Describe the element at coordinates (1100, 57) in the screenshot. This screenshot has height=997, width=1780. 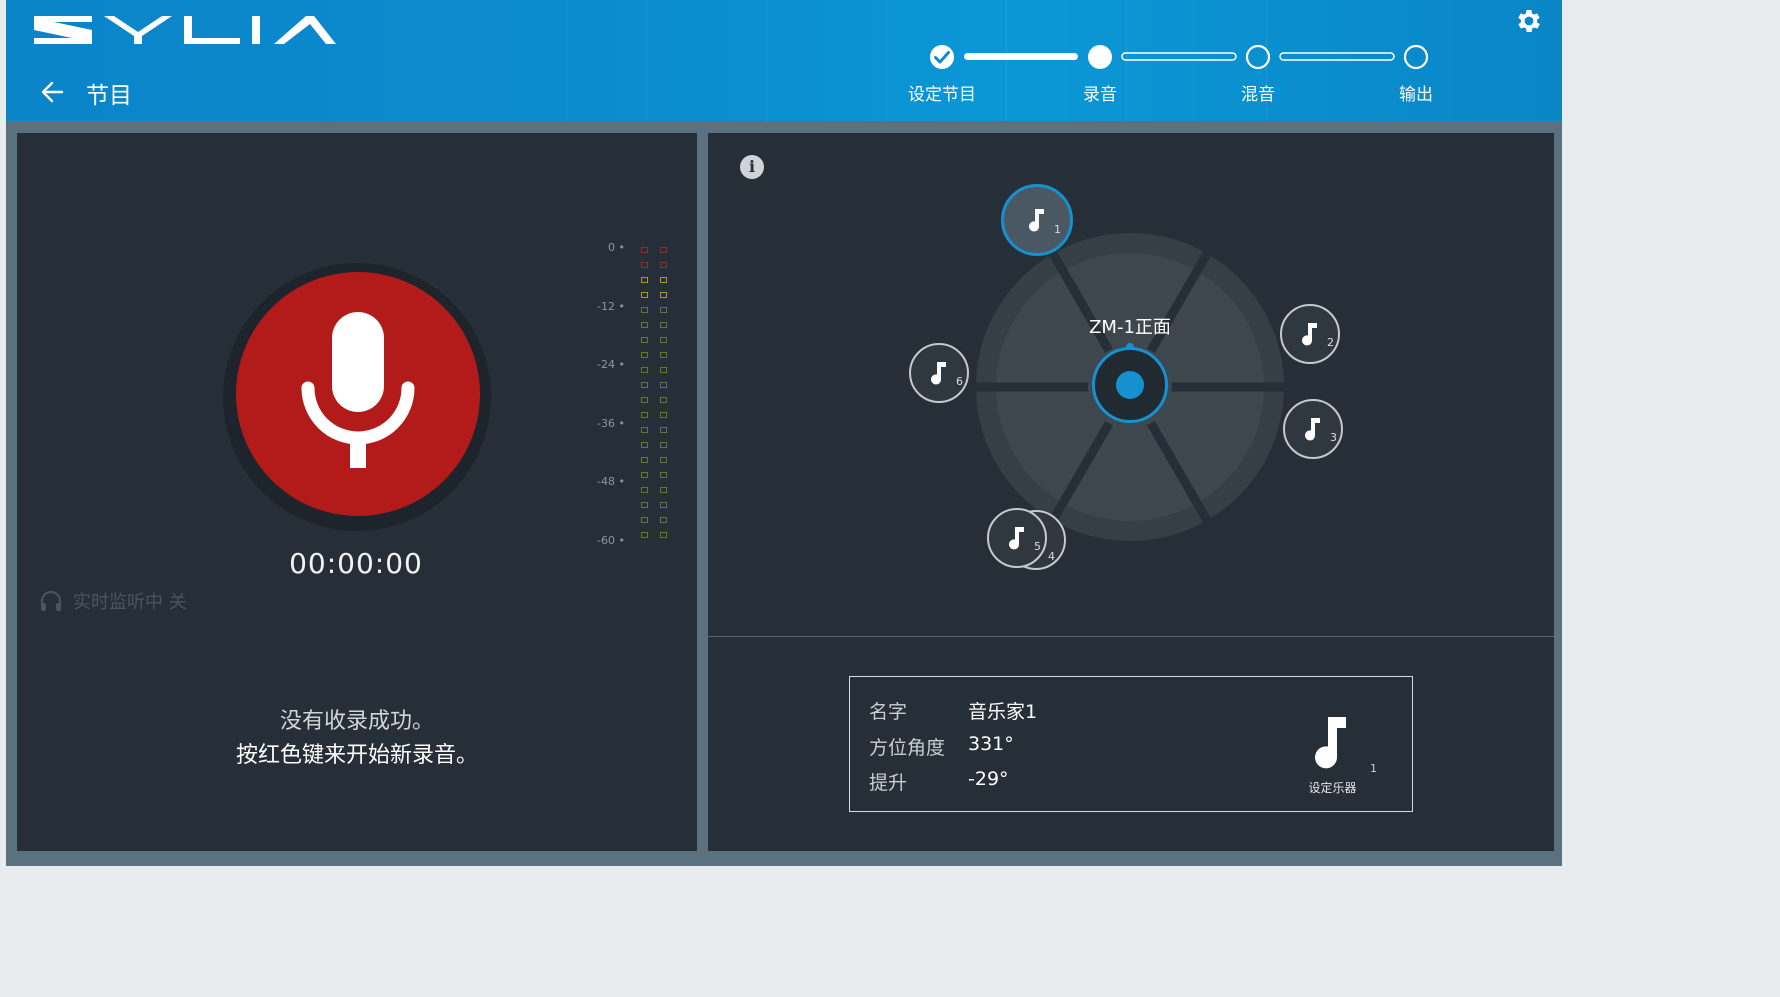
I see `step-current-icon` at that location.